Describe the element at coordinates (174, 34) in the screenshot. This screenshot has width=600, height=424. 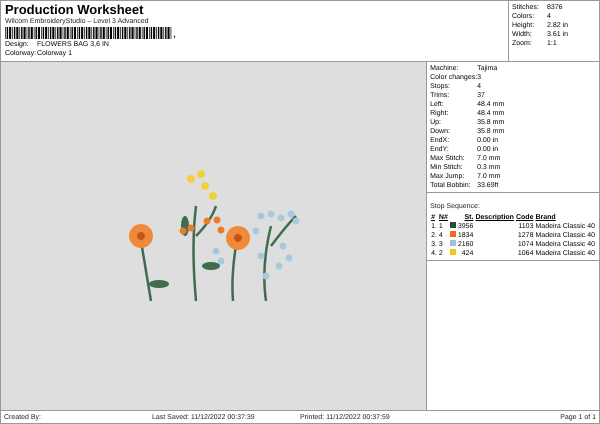
I see `barcode-mark: ,` at that location.